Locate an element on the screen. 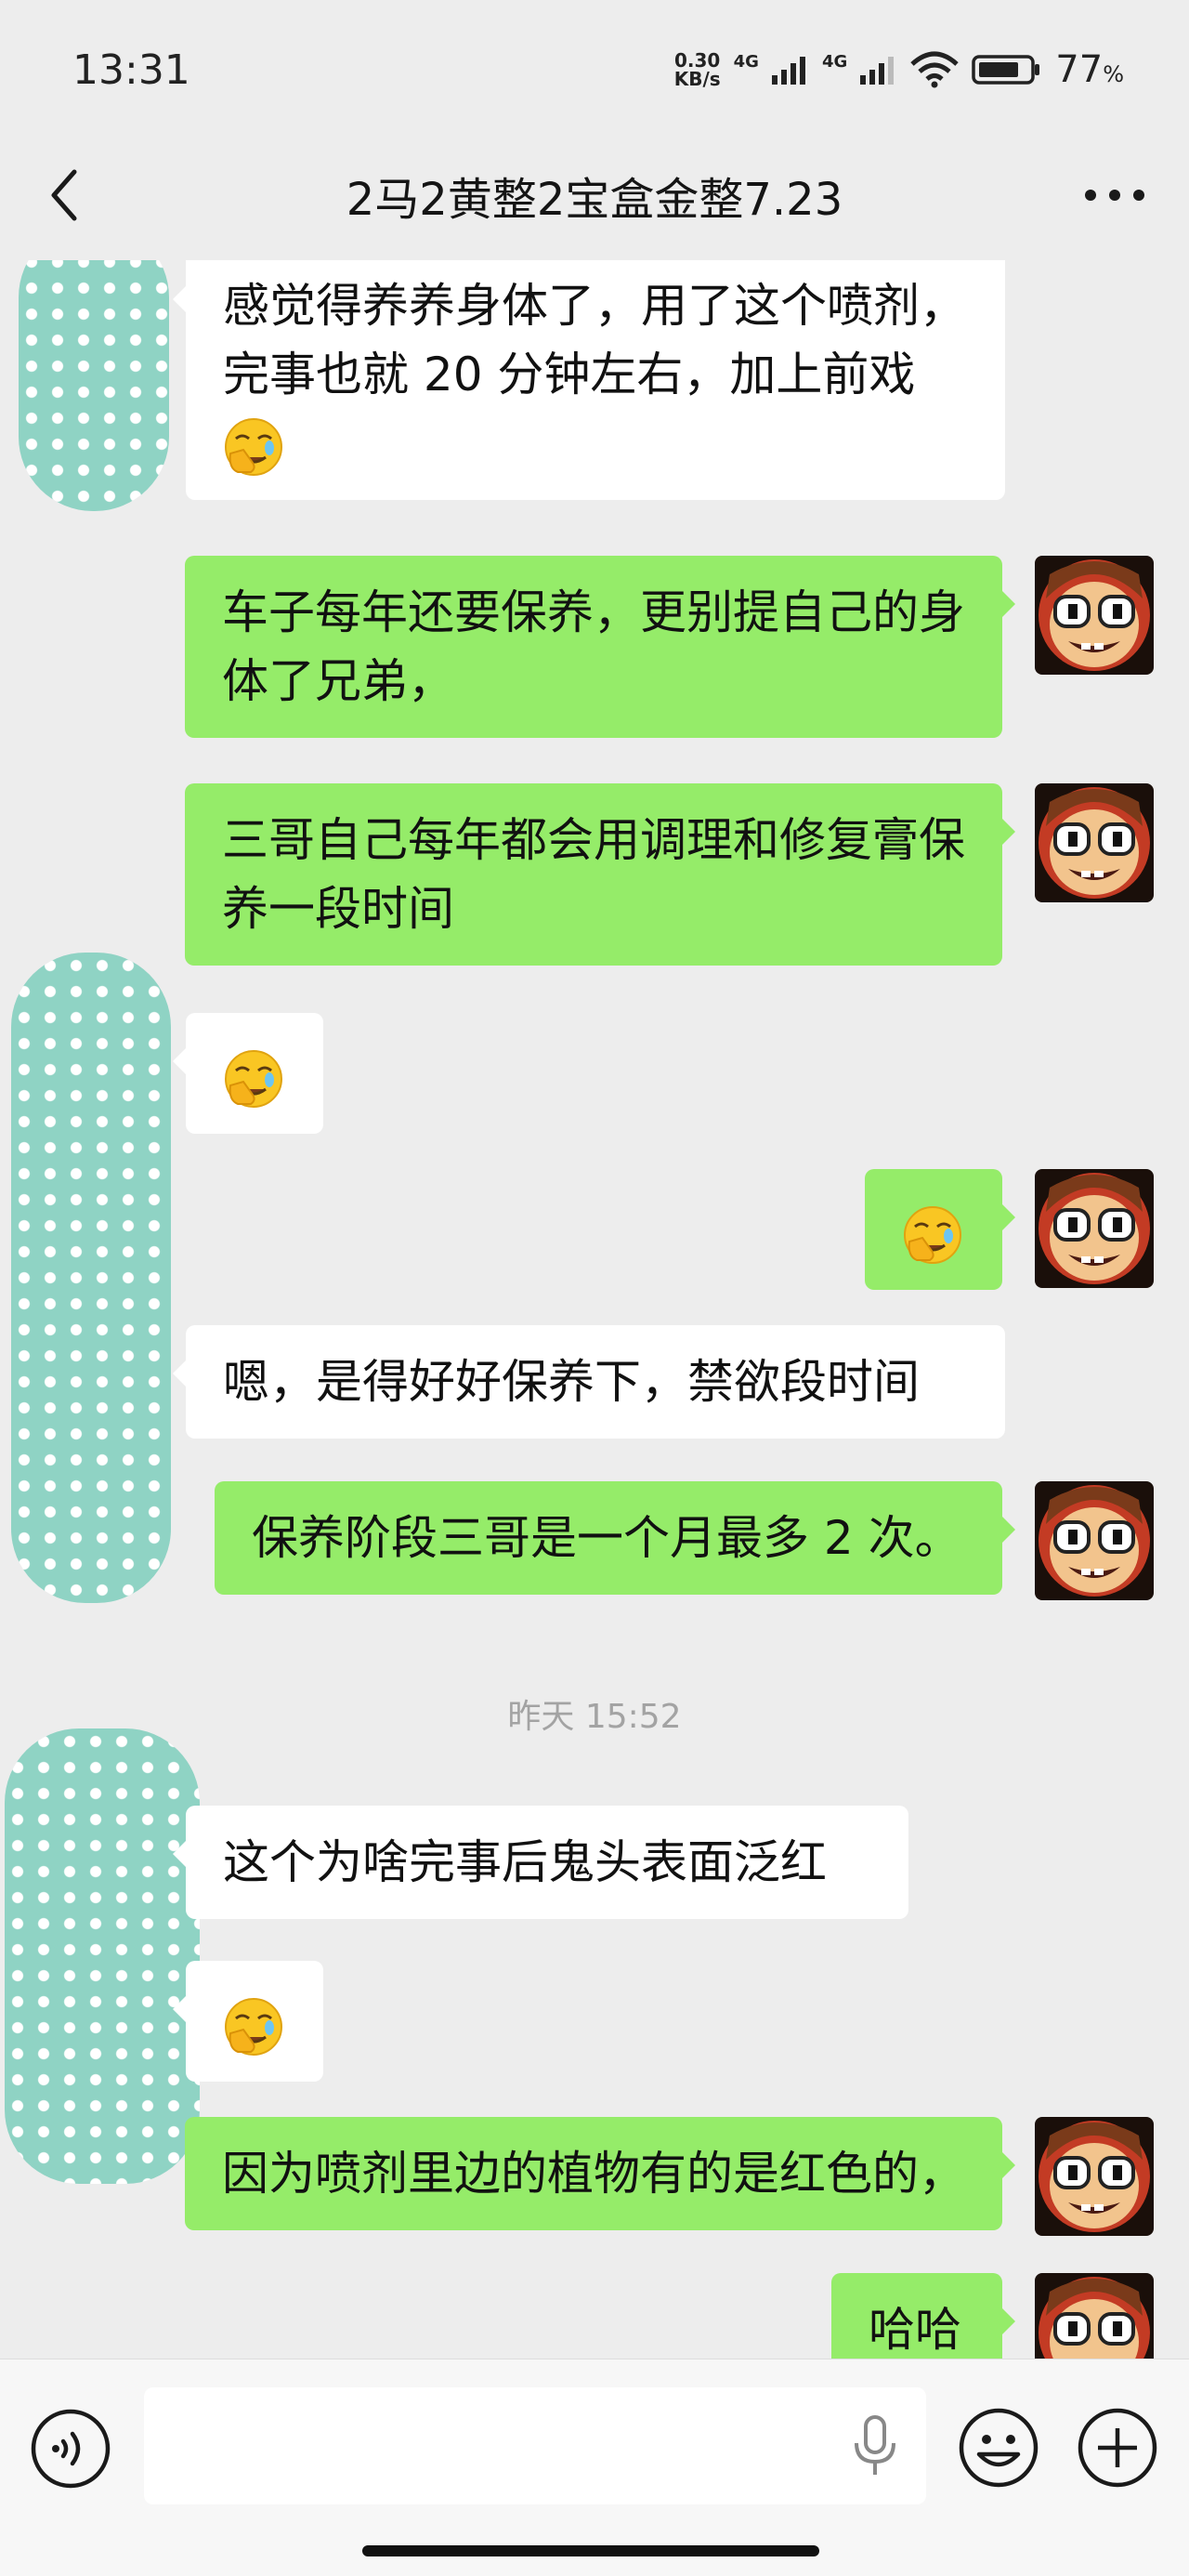 The height and width of the screenshot is (2576, 1189). incoming-message: 感觉得养养身体了，用了这个喷剂，完事也就 20 分钟左右，加上前戏 is located at coordinates (589, 380).